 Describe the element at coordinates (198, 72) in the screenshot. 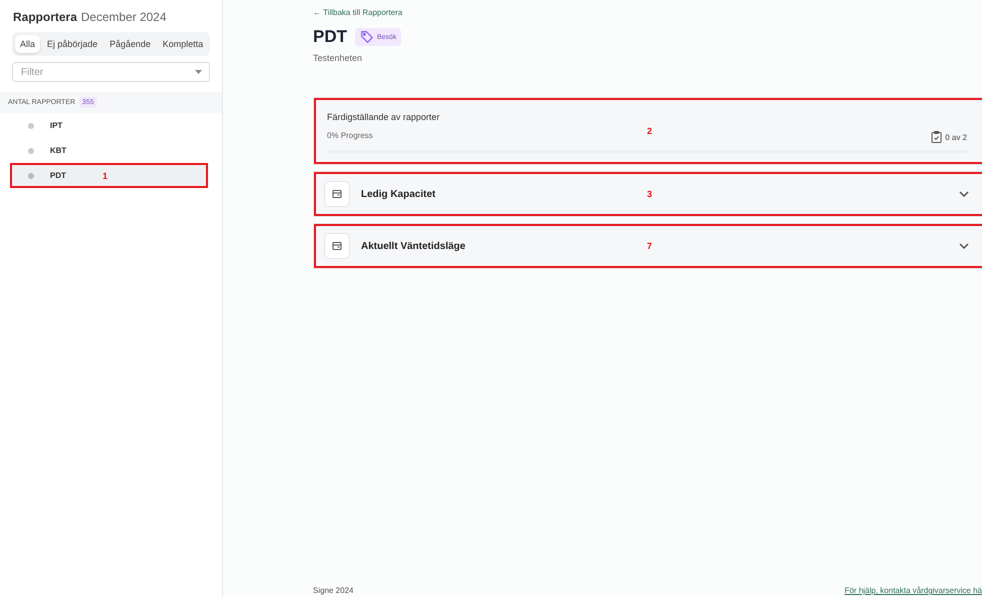

I see `caret-icon` at that location.